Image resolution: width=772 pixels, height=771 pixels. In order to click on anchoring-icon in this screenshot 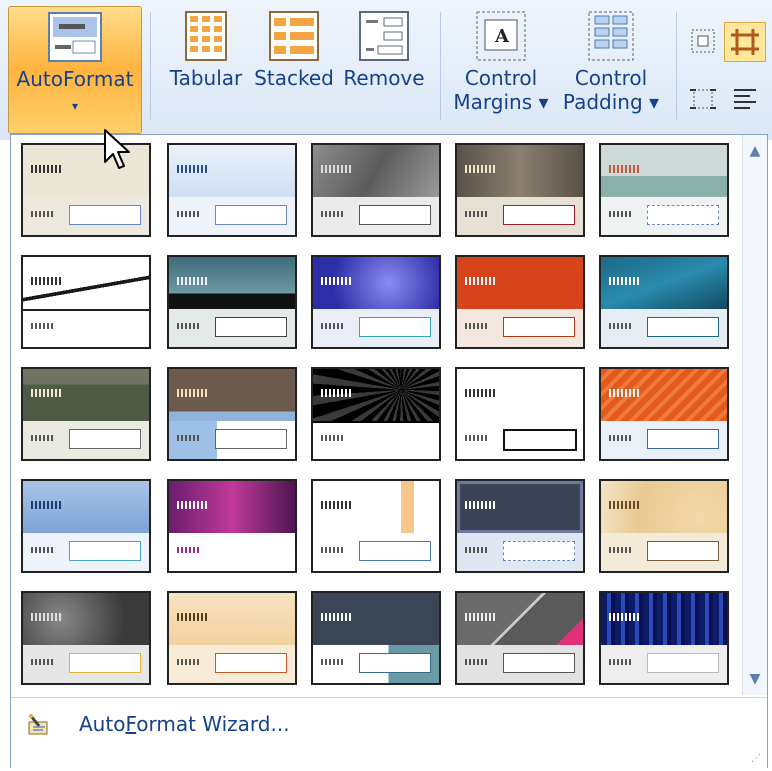, I will do `click(703, 41)`.